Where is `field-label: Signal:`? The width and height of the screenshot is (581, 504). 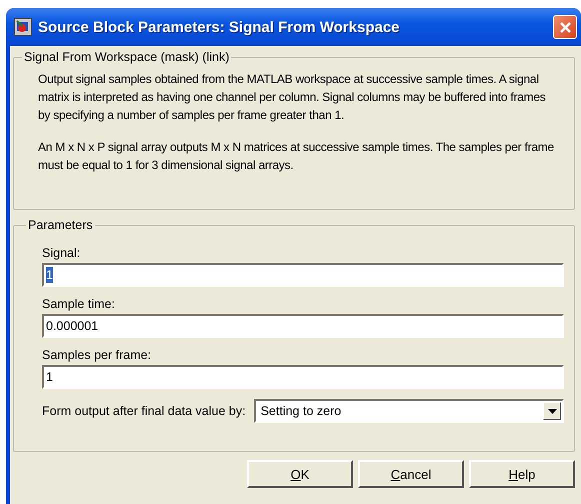
field-label: Signal: is located at coordinates (62, 253).